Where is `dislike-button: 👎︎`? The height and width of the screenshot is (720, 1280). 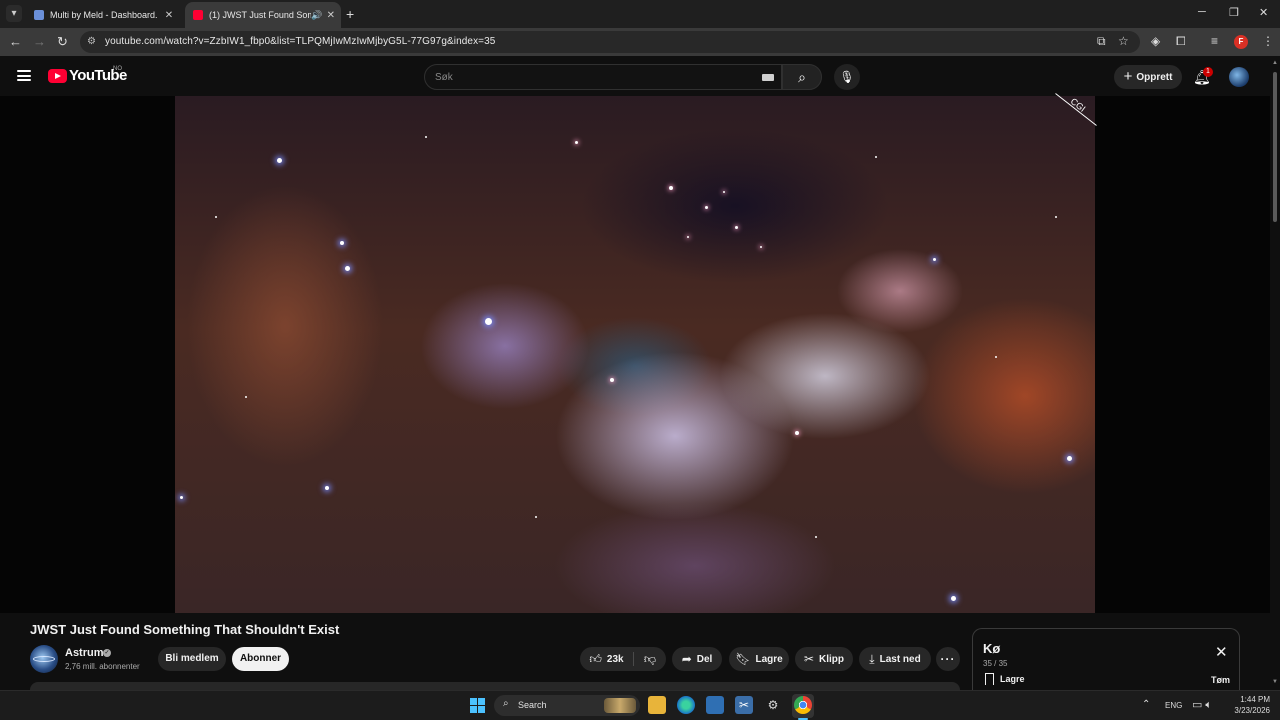
dislike-button: 👎︎ is located at coordinates (650, 659).